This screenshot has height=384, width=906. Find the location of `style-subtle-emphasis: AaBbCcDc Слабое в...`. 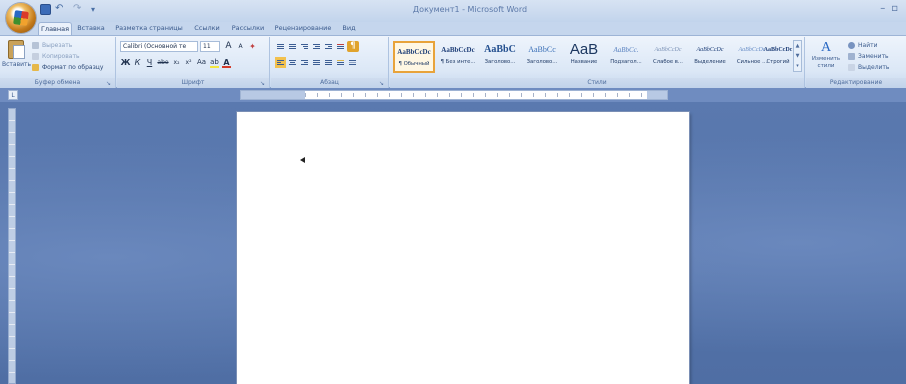

style-subtle-emphasis: AaBbCcDc Слабое в... is located at coordinates (668, 57).